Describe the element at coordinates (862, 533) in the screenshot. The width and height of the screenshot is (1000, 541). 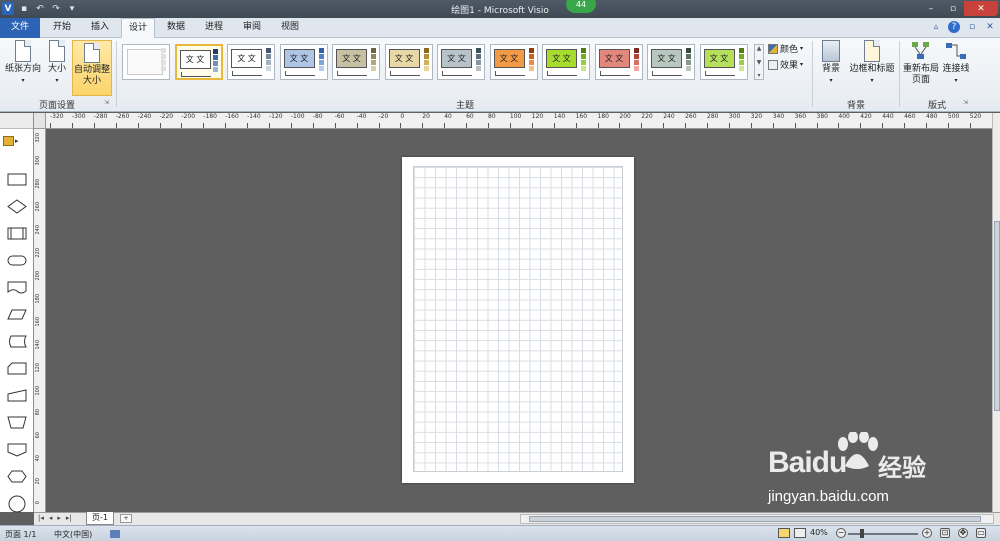
I see `zoom-slider-knob` at that location.